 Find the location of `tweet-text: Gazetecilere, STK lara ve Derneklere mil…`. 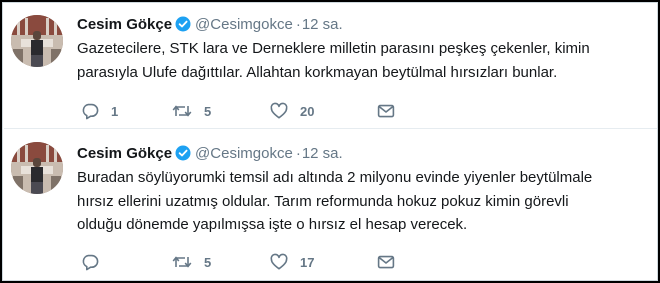

tweet-text: Gazetecilere, STK lara ve Derneklere mil… is located at coordinates (364, 60).